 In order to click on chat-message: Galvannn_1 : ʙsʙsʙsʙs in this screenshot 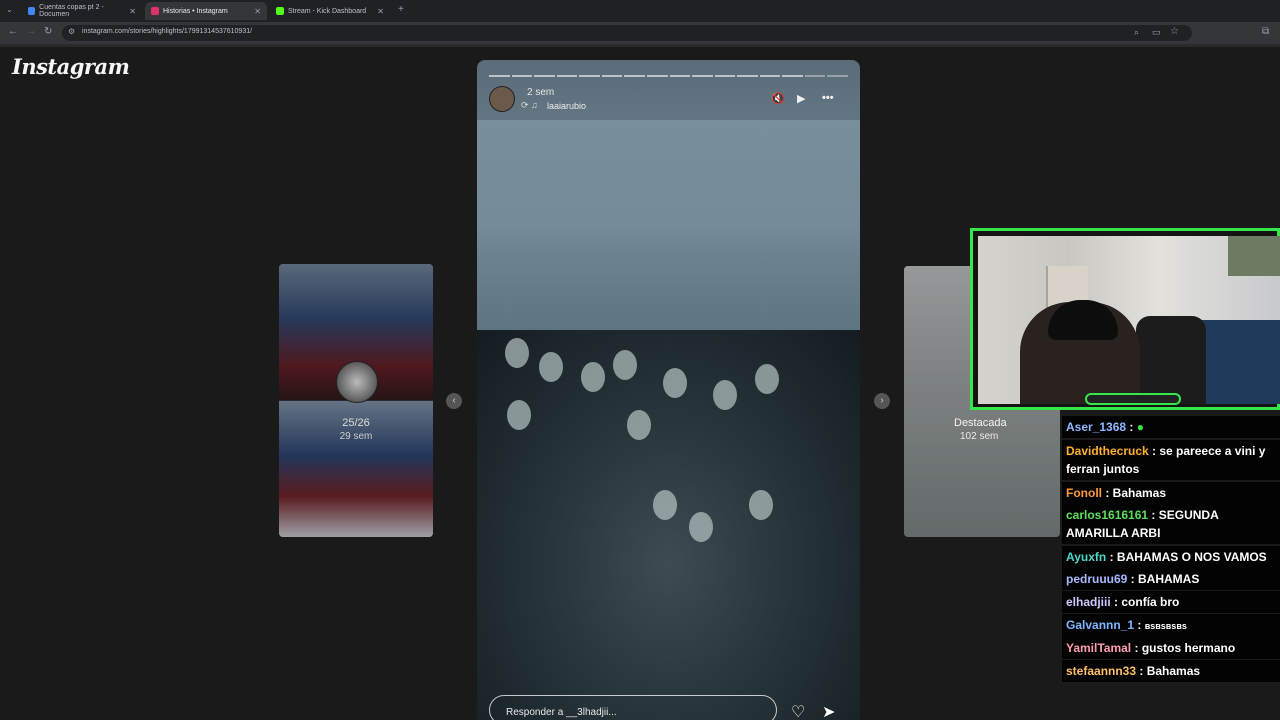, I will do `click(1171, 625)`.